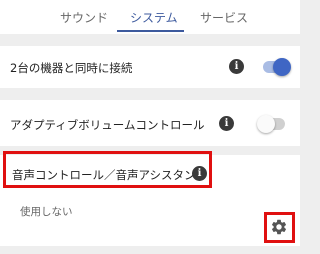 The width and height of the screenshot is (320, 254). I want to click on tab-system: システム, so click(154, 17).